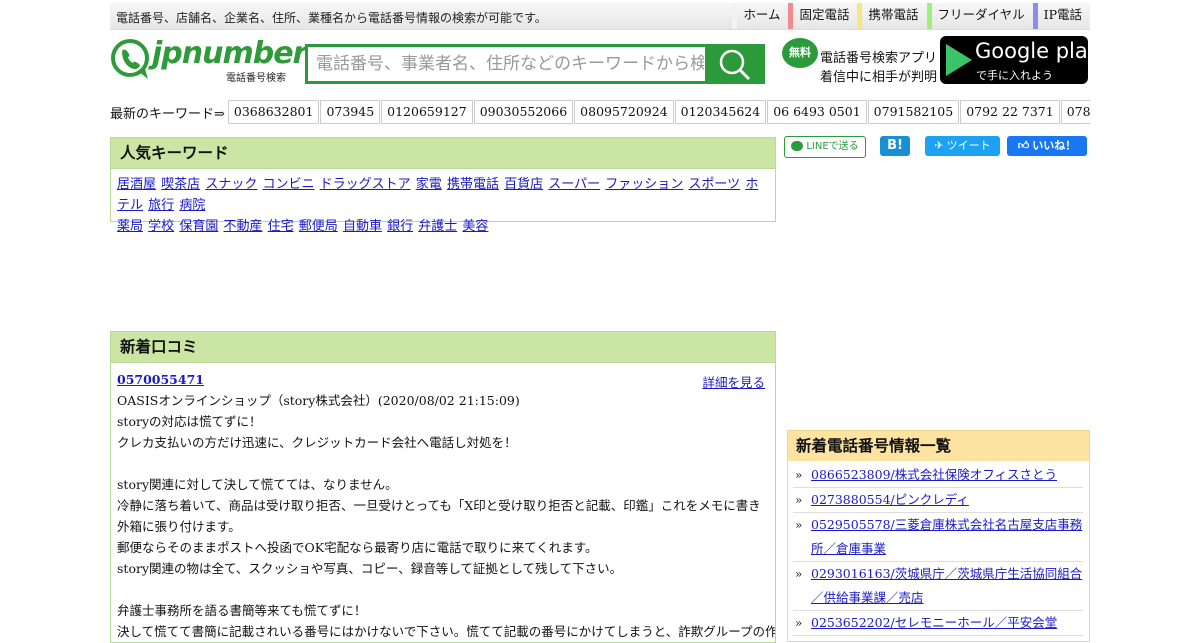 Image resolution: width=1200 pixels, height=643 pixels. I want to click on tweet-label: ツイート, so click(968, 145).